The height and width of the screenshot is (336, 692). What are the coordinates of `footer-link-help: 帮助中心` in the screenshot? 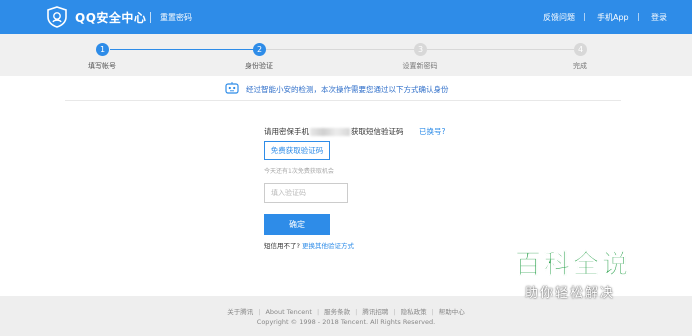 It's located at (452, 312).